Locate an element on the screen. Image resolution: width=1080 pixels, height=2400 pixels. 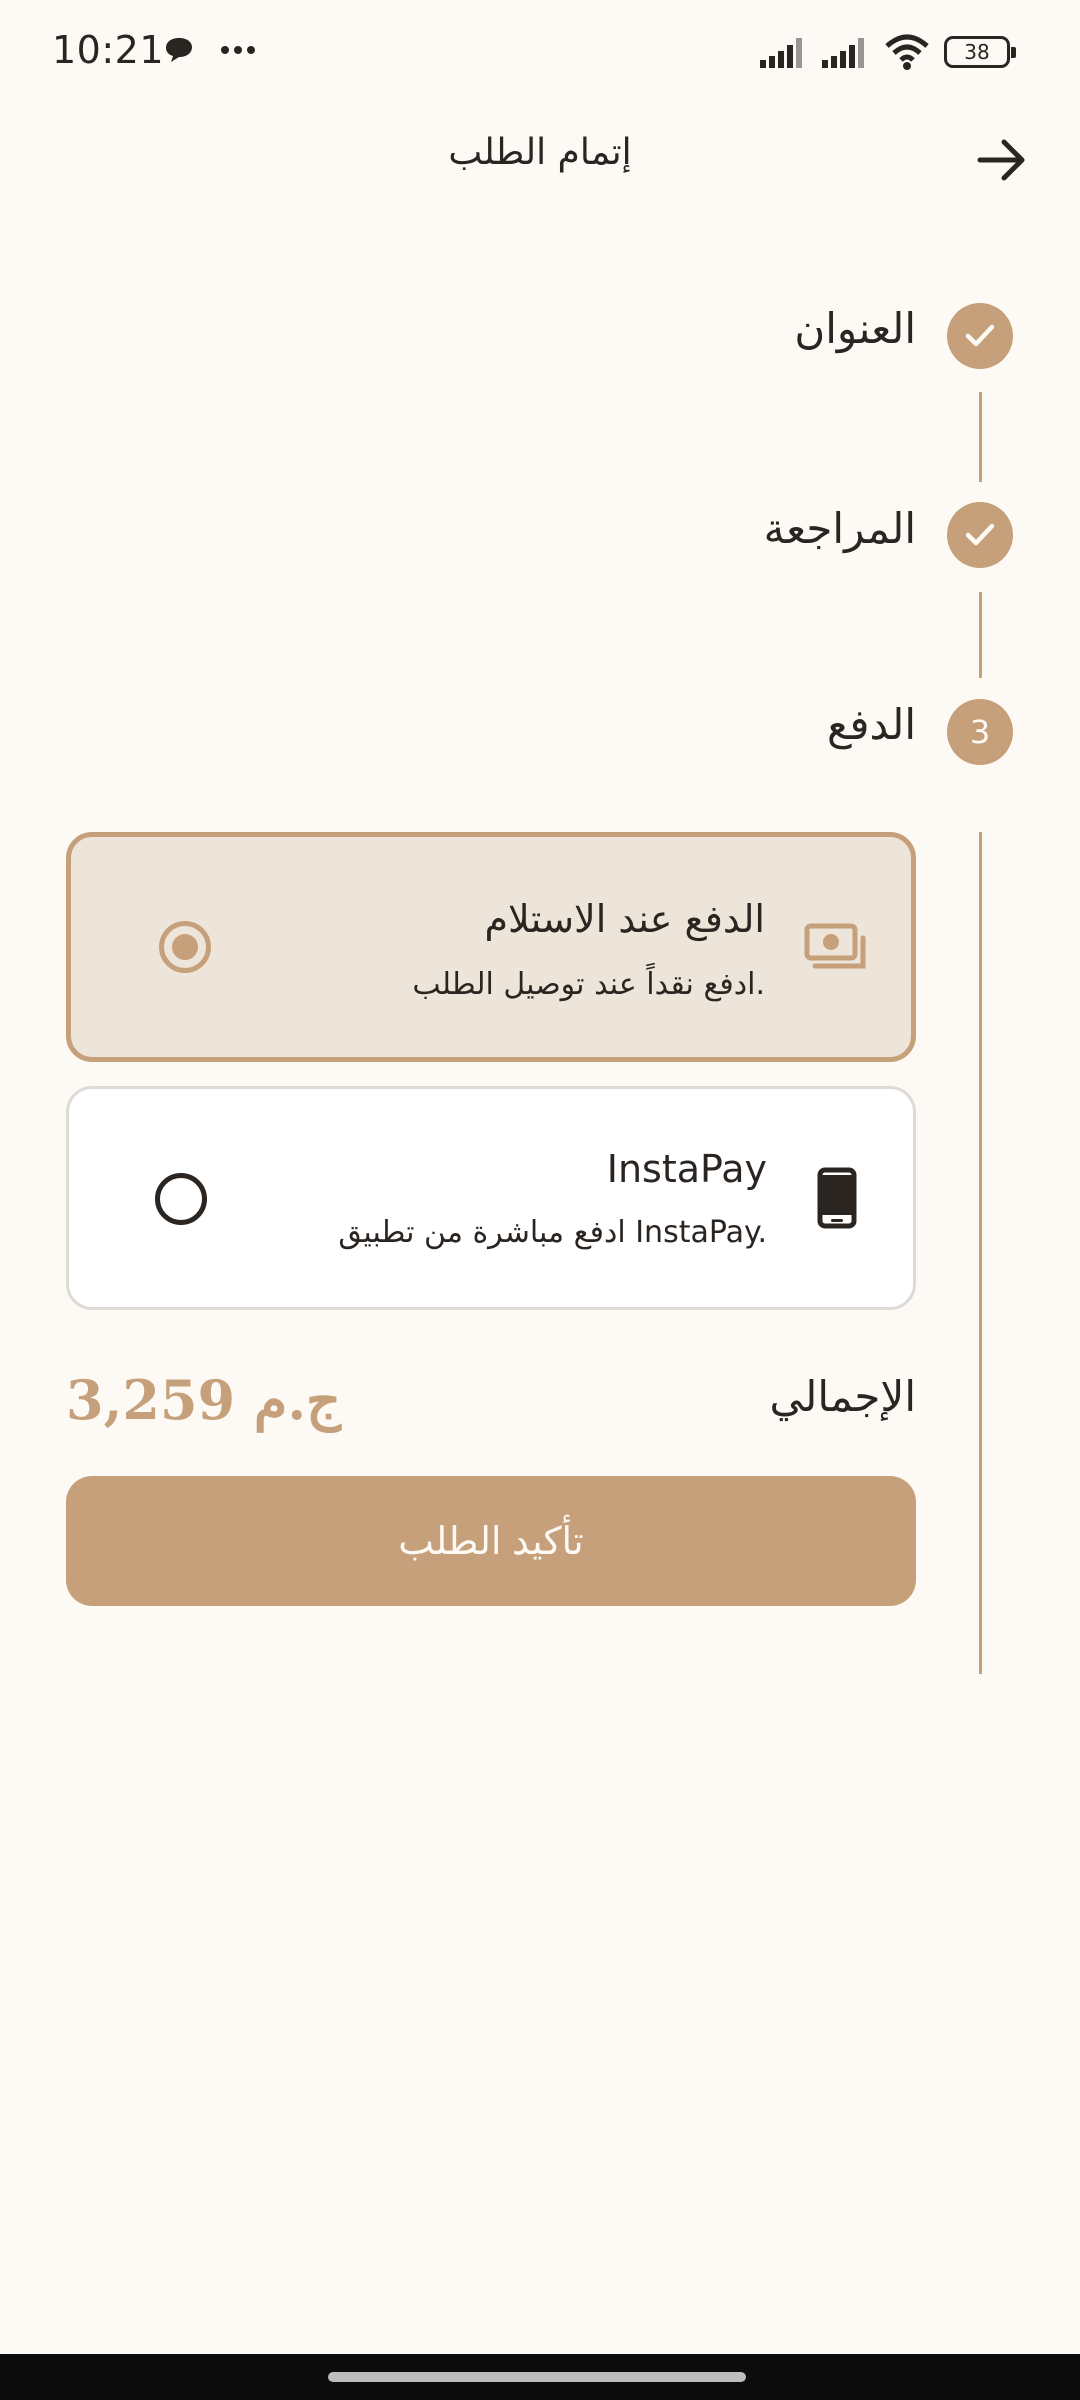
status-notification-icons is located at coordinates (210, 50).